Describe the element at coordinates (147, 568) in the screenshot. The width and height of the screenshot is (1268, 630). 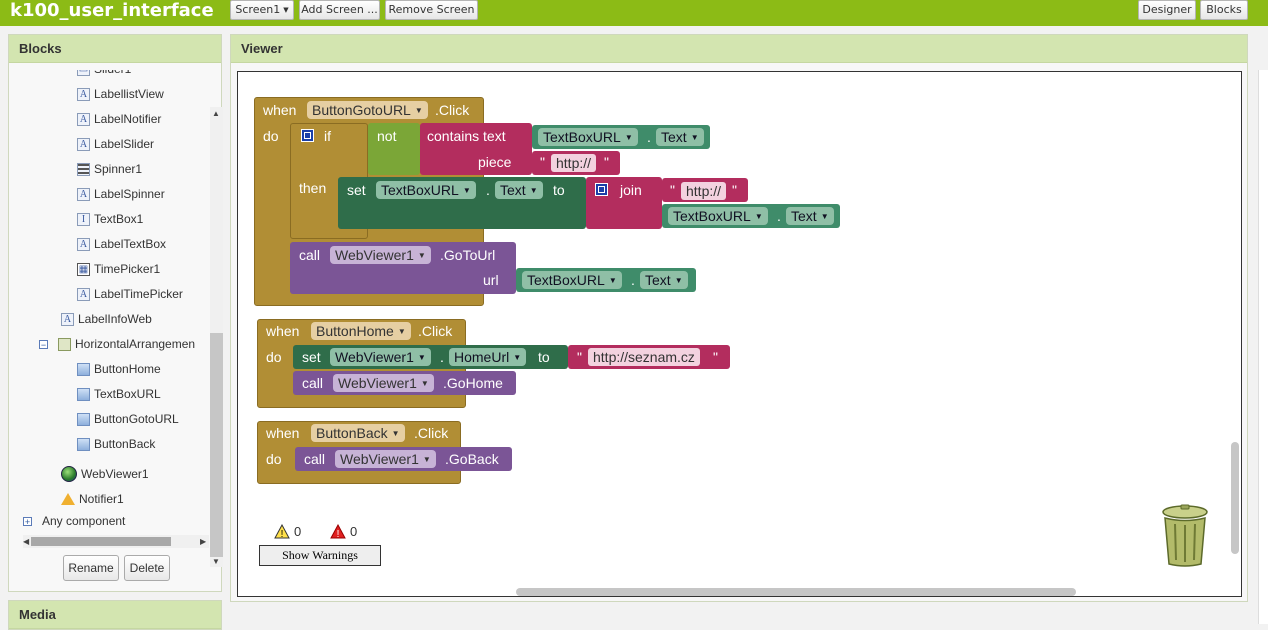
I see `delete-button: Delete` at that location.